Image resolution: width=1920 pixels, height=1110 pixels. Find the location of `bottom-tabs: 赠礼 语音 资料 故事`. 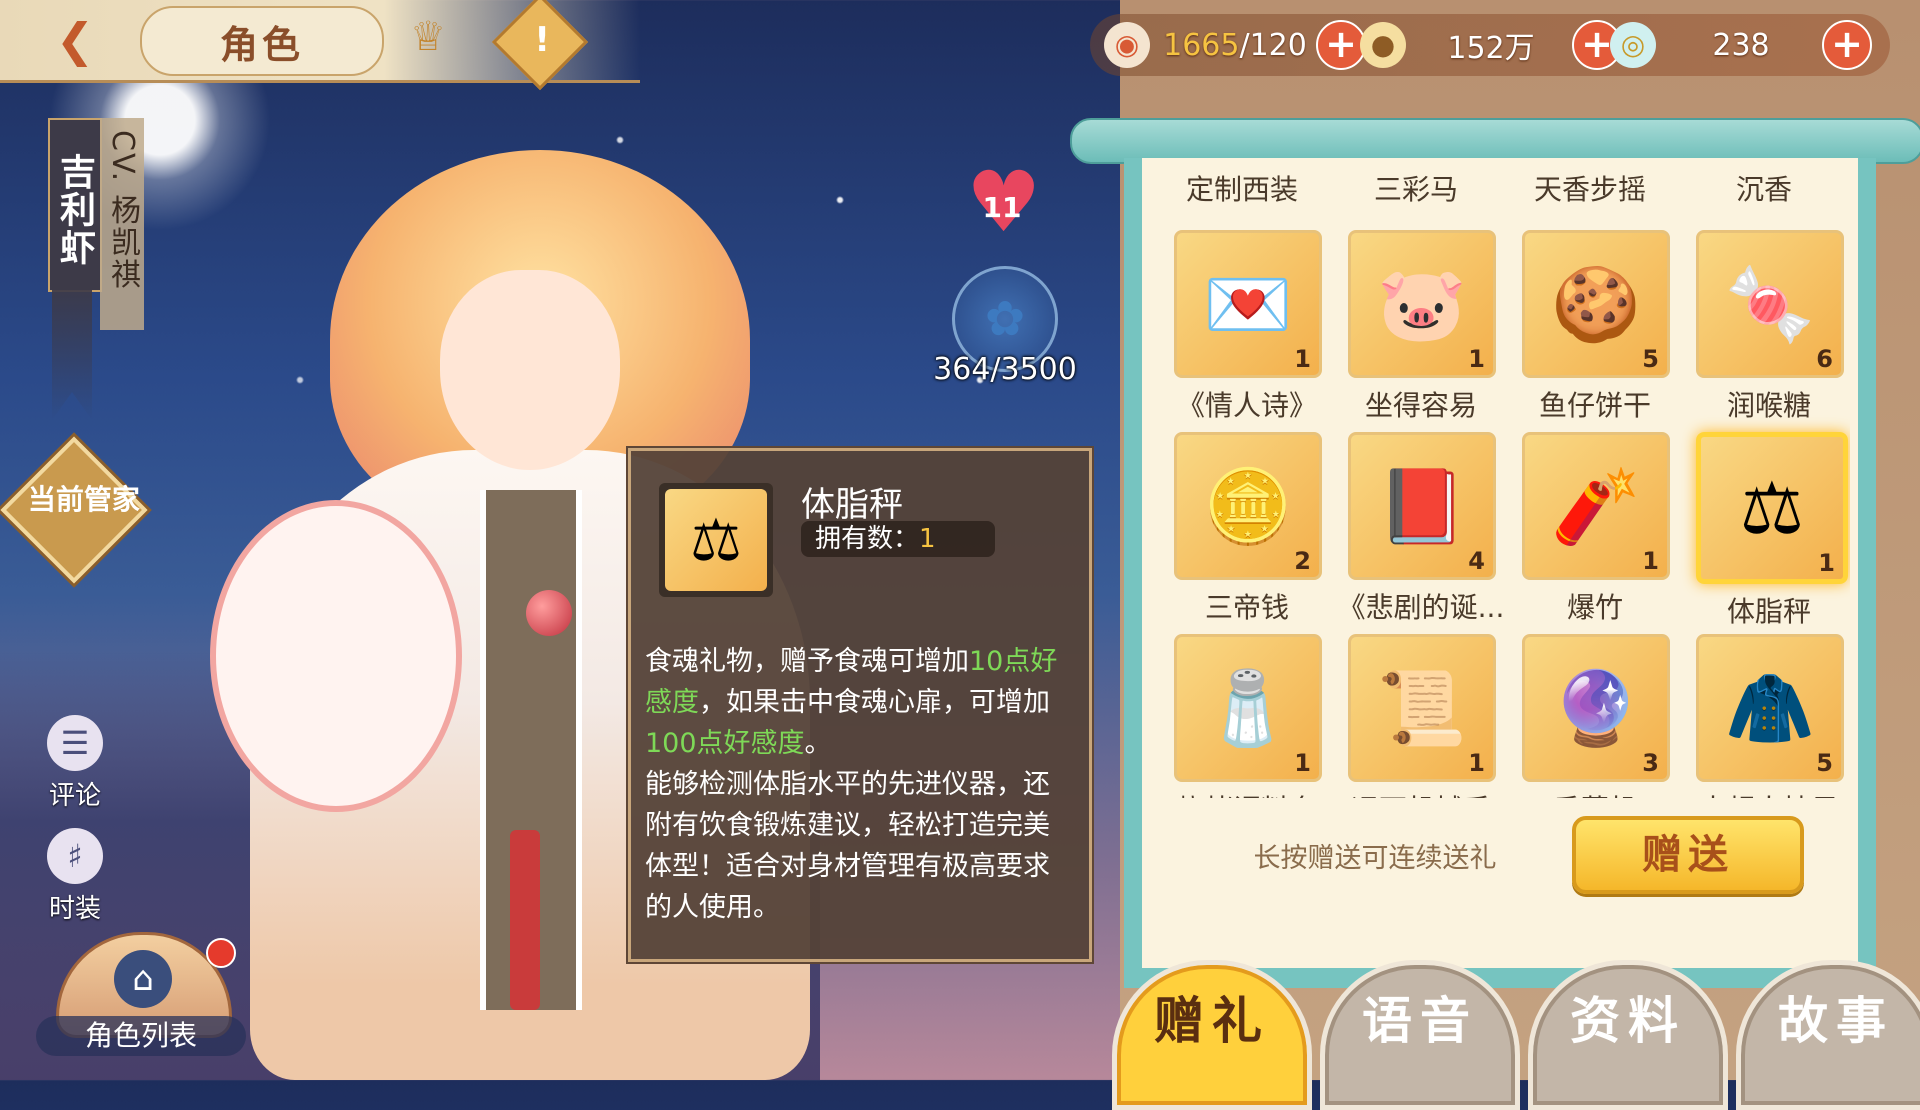

bottom-tabs: 赠礼 语音 资料 故事 is located at coordinates (1510, 1035).